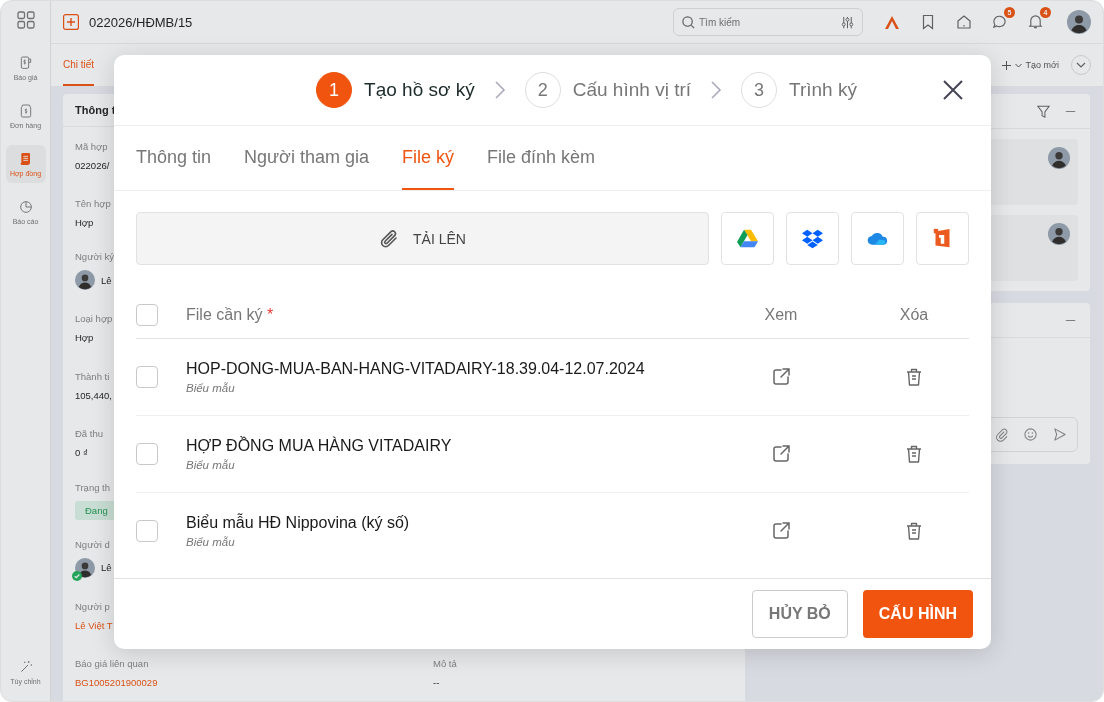 Image resolution: width=1104 pixels, height=702 pixels. I want to click on drive-icon, so click(747, 238).